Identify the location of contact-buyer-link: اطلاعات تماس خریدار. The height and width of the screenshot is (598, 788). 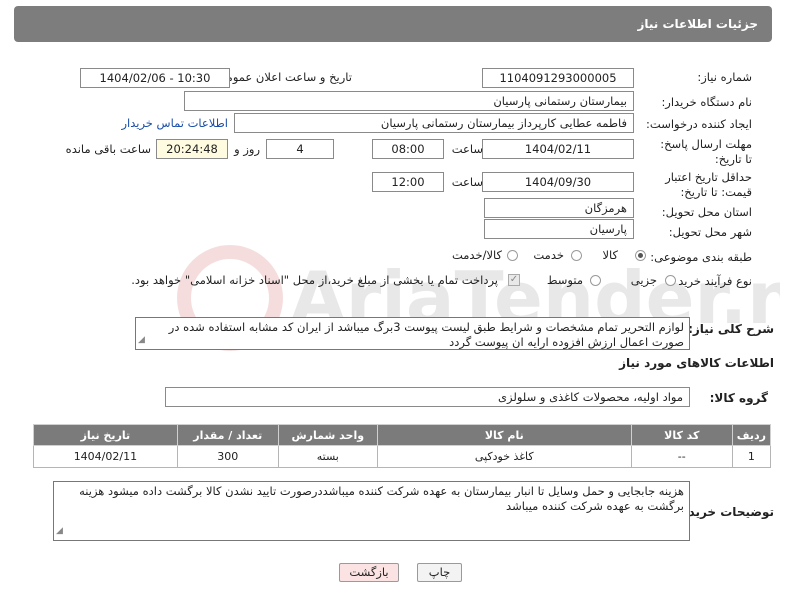
(174, 123).